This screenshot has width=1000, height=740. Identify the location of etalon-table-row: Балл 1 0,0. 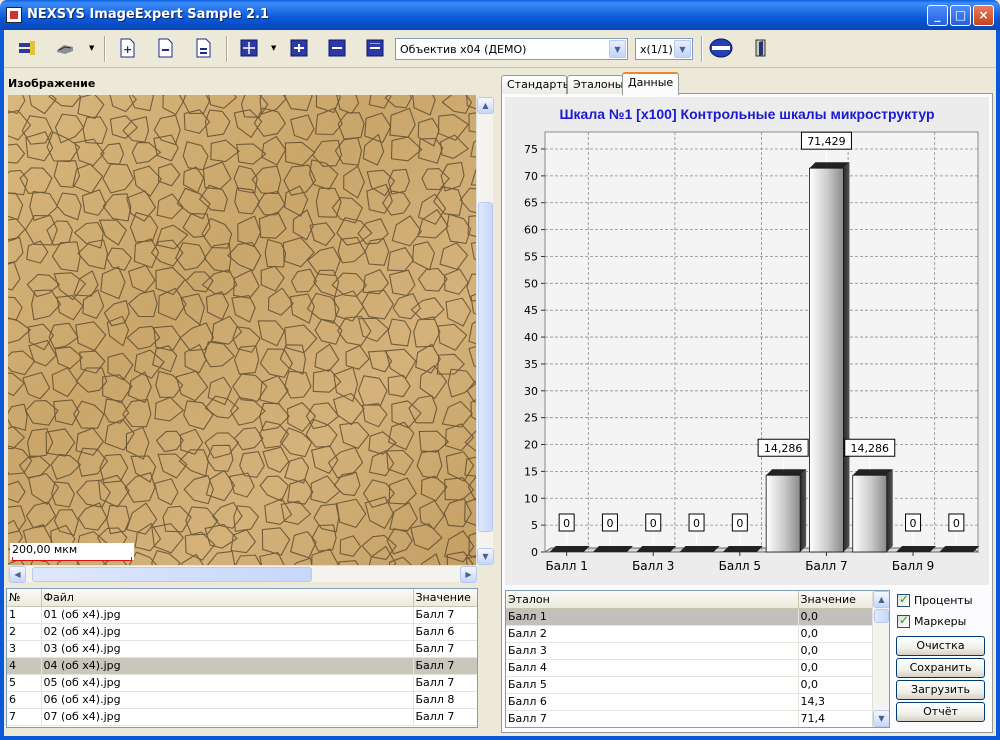
(689, 617).